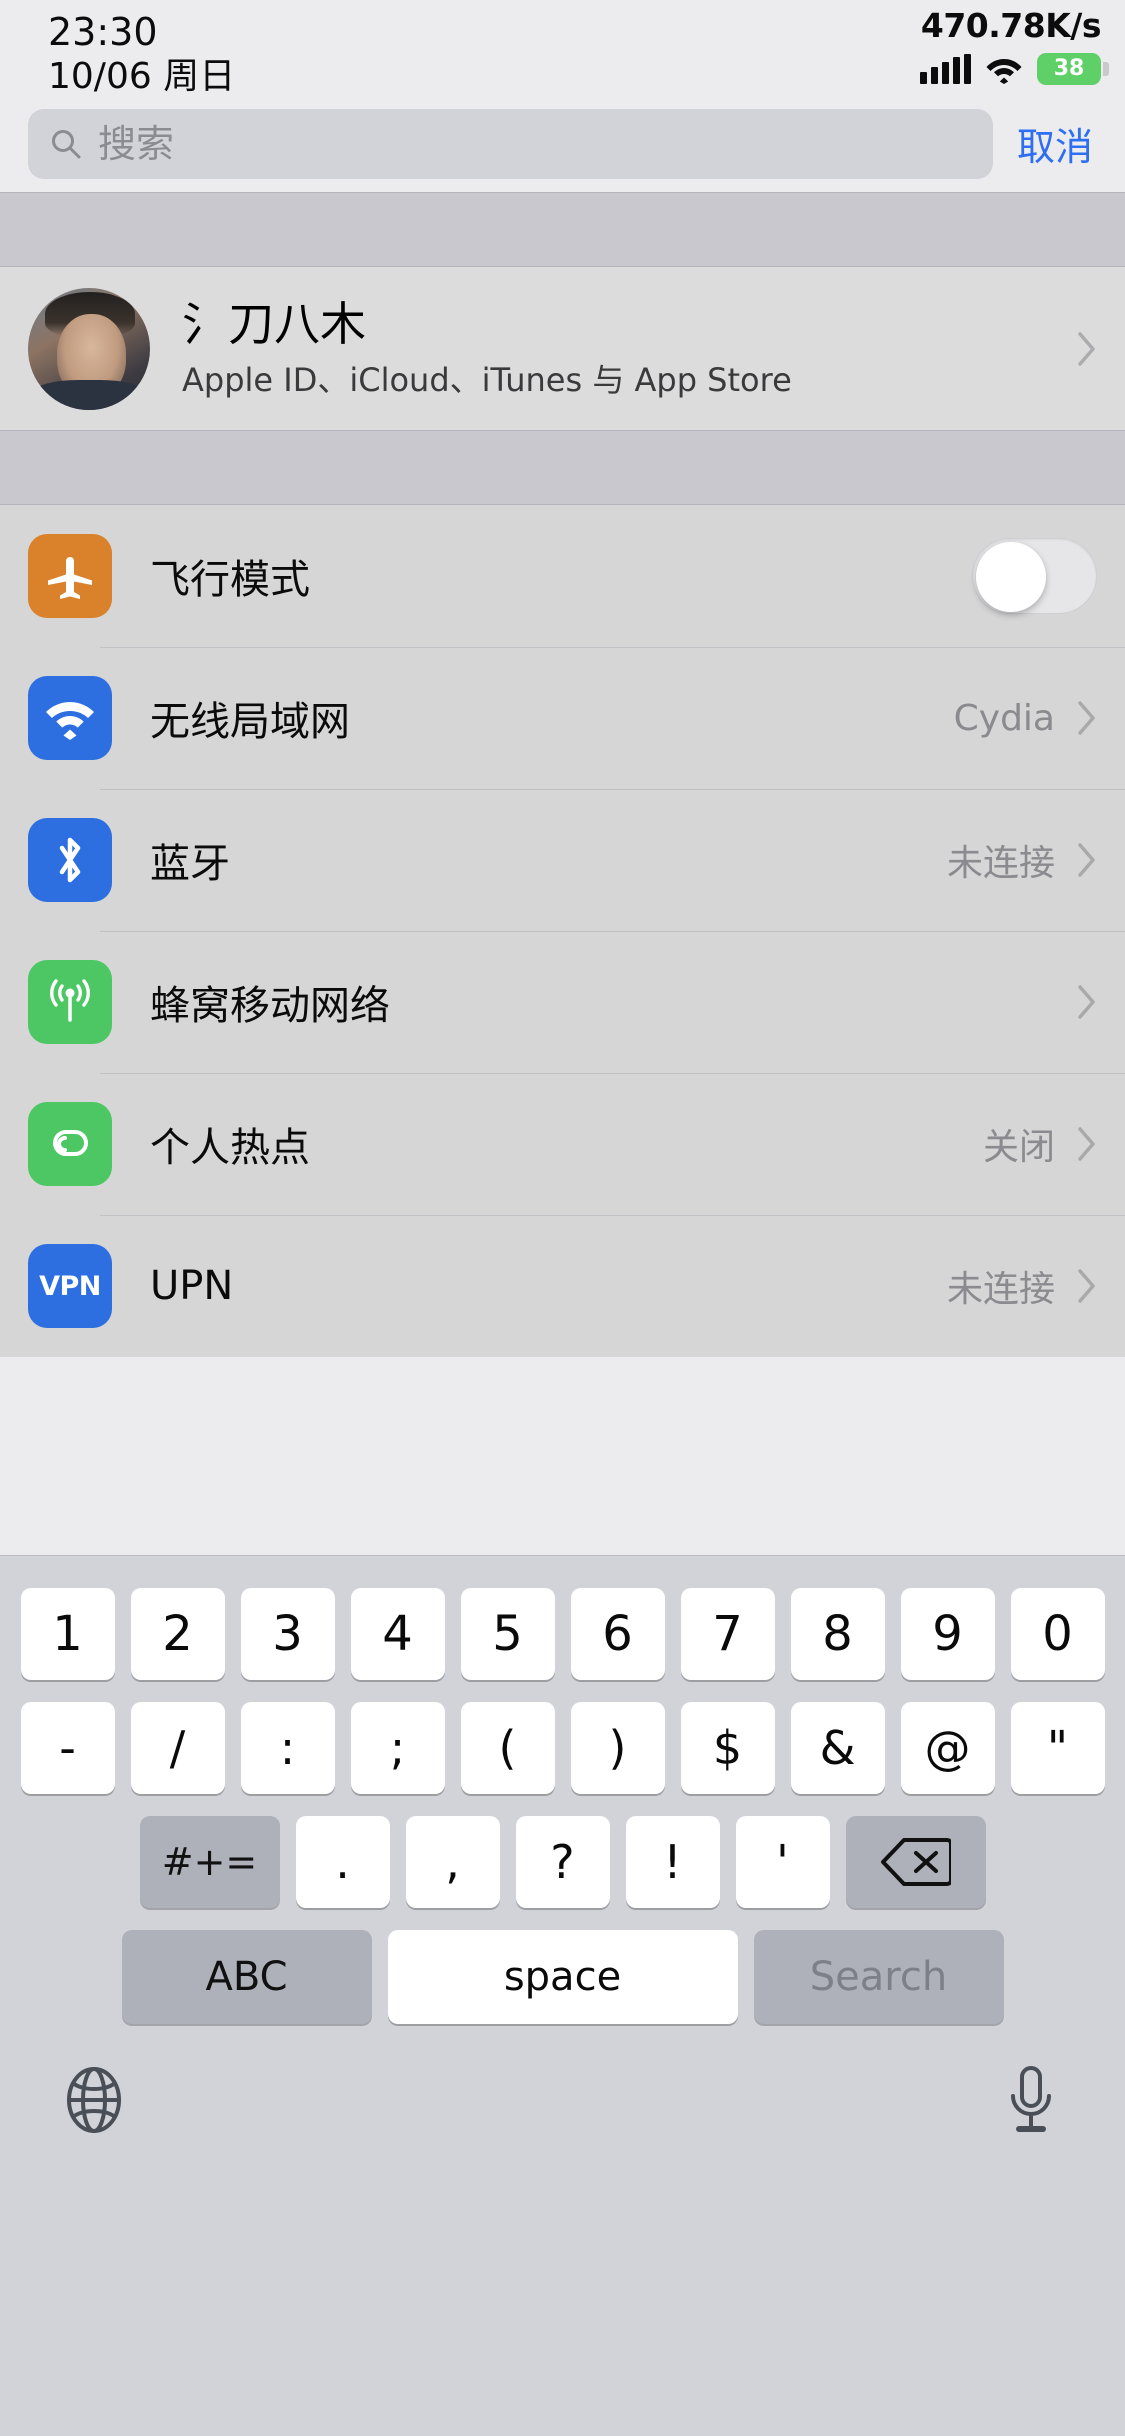 This screenshot has width=1125, height=2436. I want to click on avatar, so click(89, 348).